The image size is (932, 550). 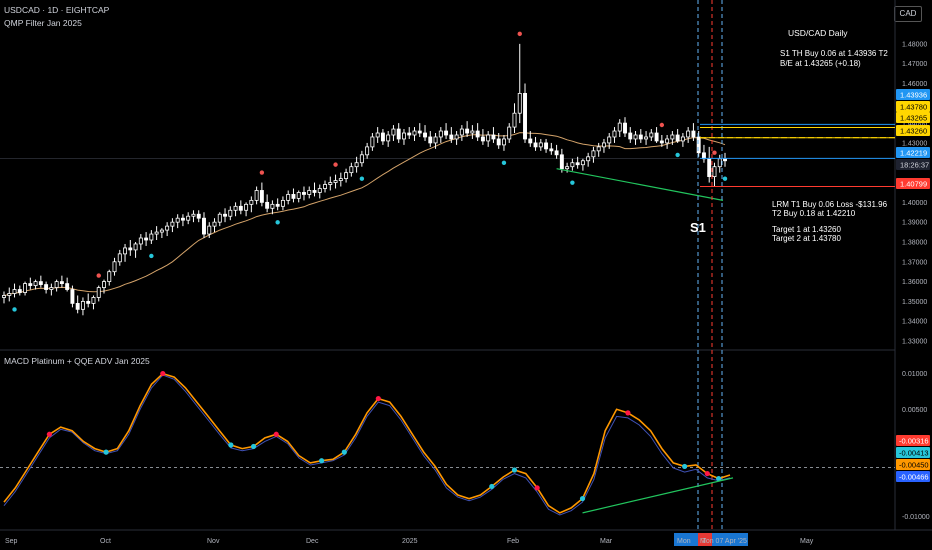 What do you see at coordinates (410, 541) in the screenshot?
I see `time-axis-label: 2025` at bounding box center [410, 541].